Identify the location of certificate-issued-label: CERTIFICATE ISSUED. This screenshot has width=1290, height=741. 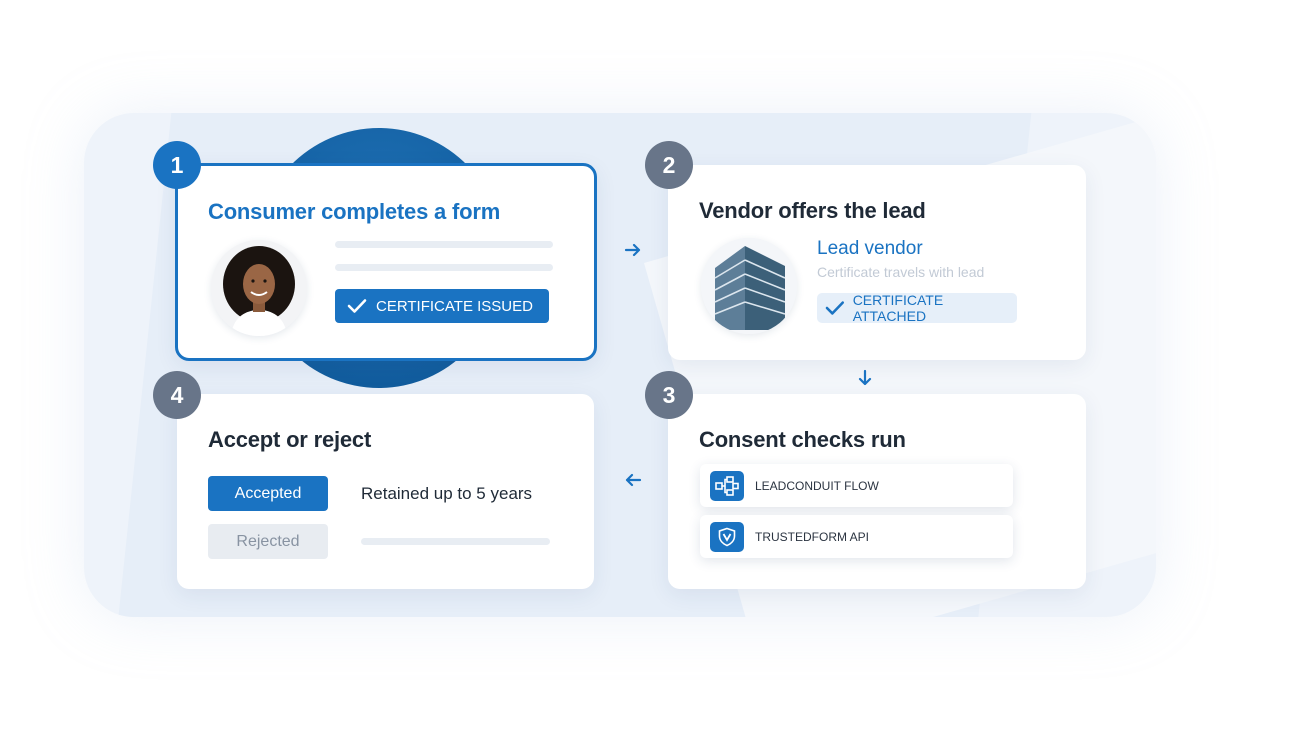
(454, 306).